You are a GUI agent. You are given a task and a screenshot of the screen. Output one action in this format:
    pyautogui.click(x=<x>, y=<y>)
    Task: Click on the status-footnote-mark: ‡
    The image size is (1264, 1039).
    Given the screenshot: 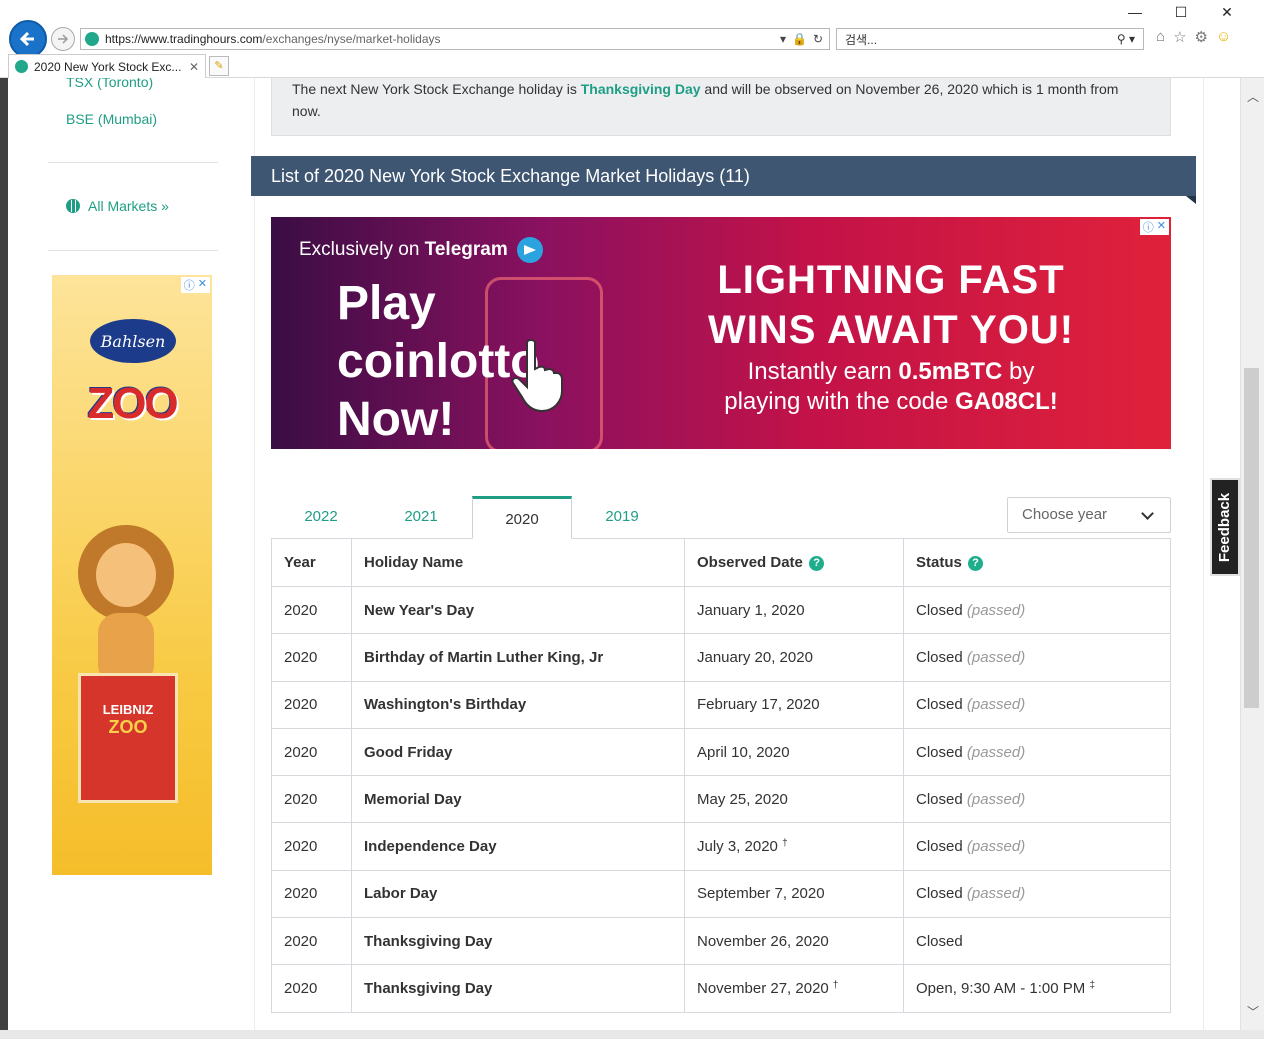 What is the action you would take?
    pyautogui.click(x=1092, y=986)
    